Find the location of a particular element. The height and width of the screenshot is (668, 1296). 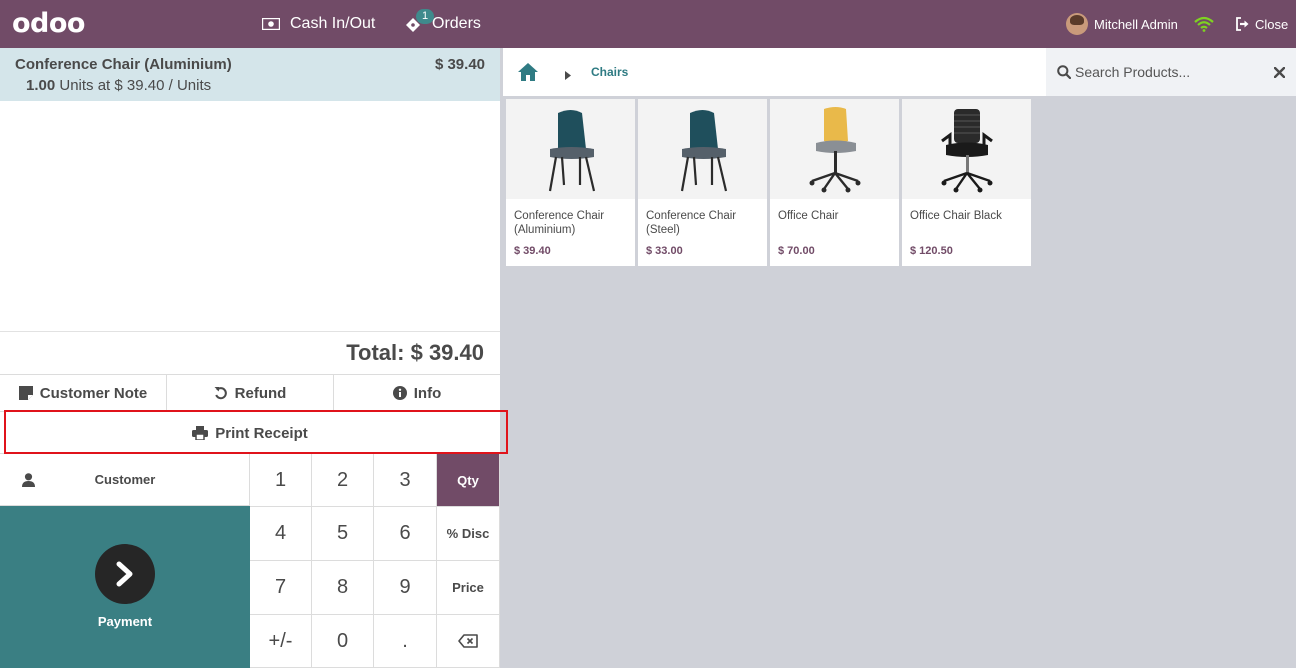

order-line-info: 1.00 Units at $ 39.40 / Units is located at coordinates (118, 85).